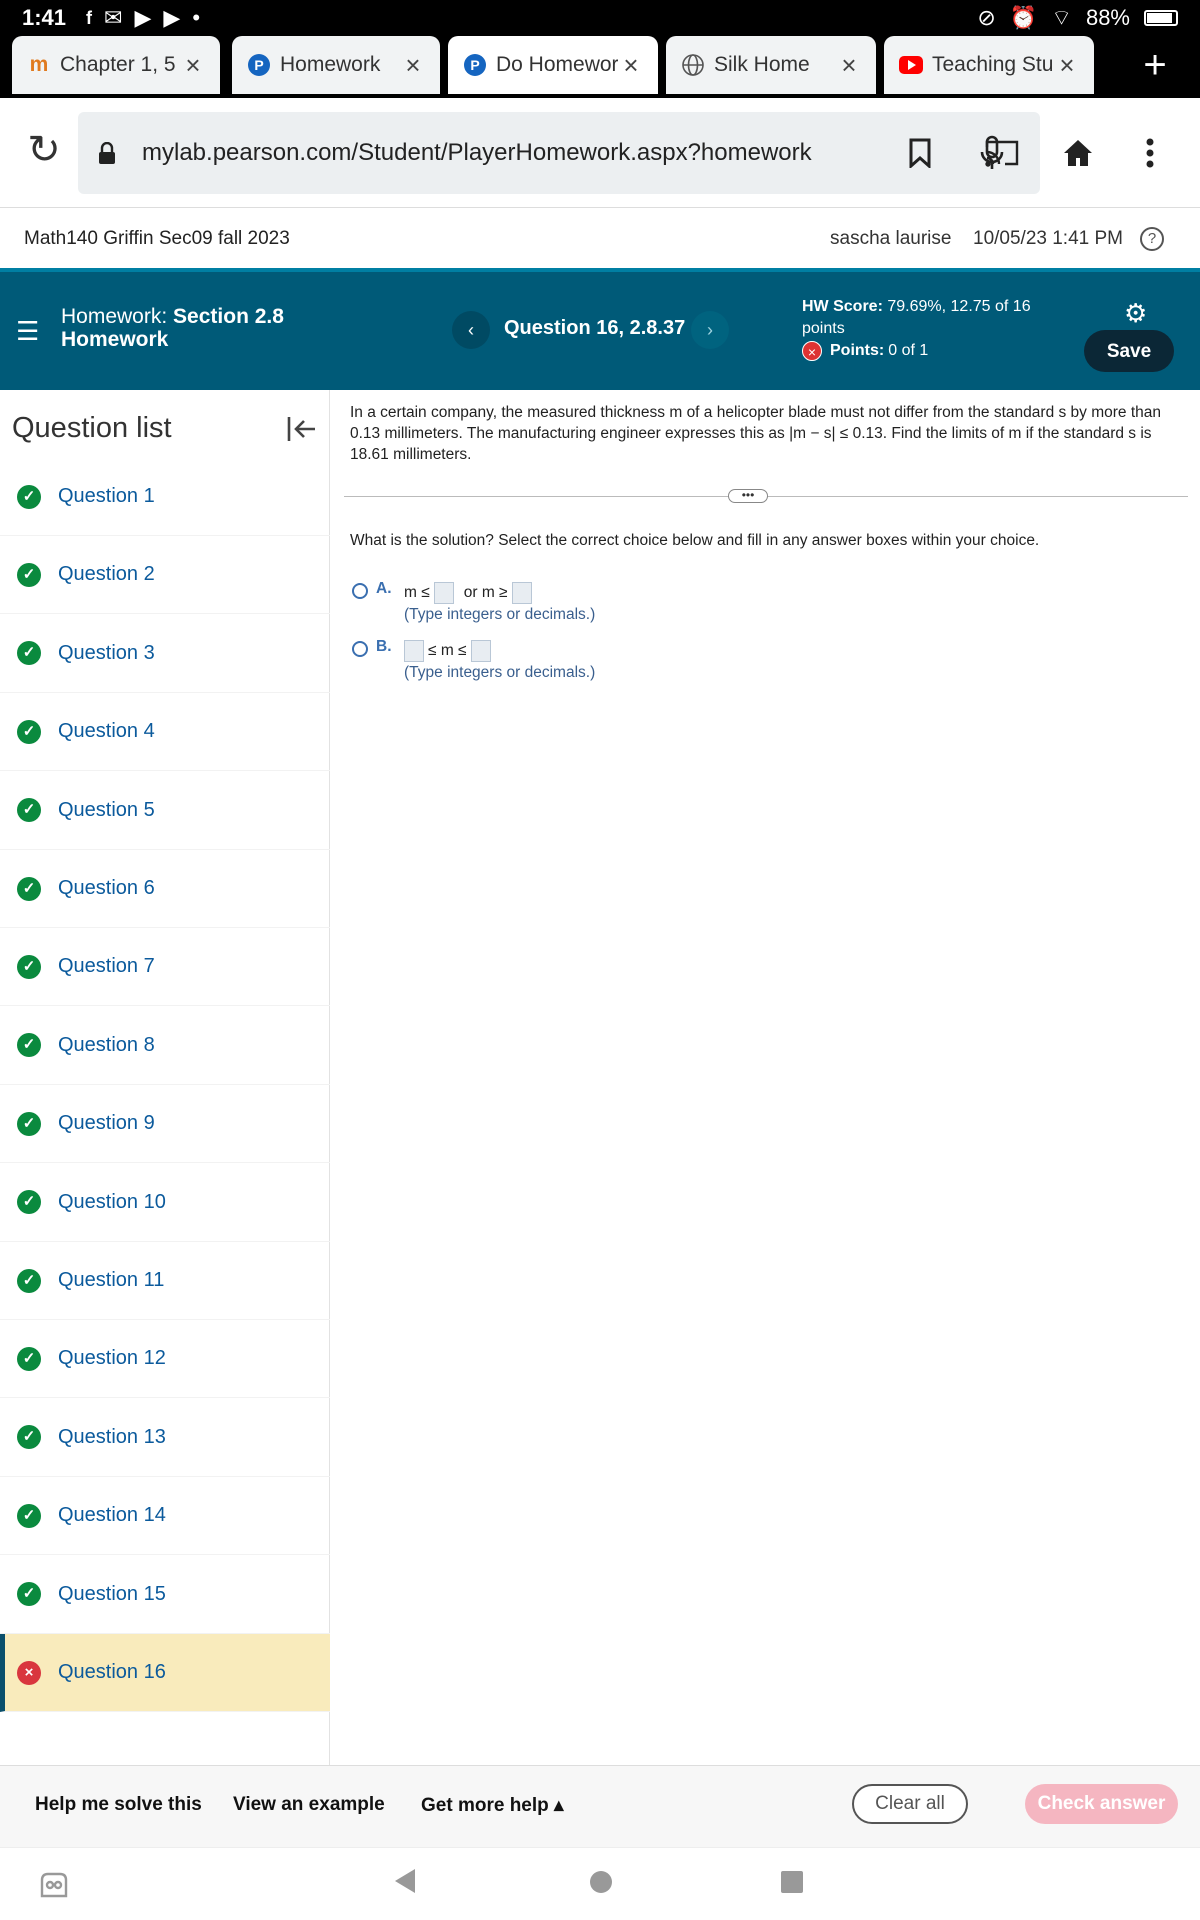 The height and width of the screenshot is (1920, 1200). I want to click on browser-tab-silk-home: Silk Home ×, so click(771, 65).